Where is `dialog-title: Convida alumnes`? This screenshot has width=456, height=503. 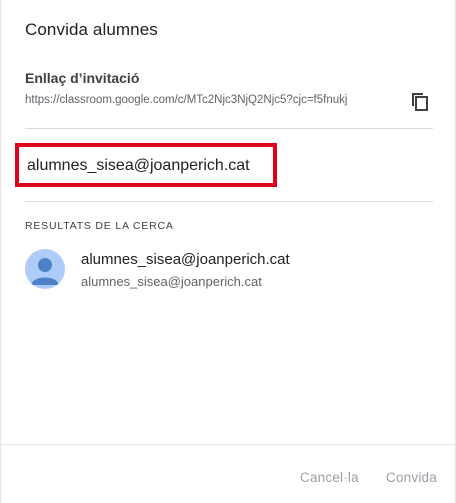 dialog-title: Convida alumnes is located at coordinates (91, 29).